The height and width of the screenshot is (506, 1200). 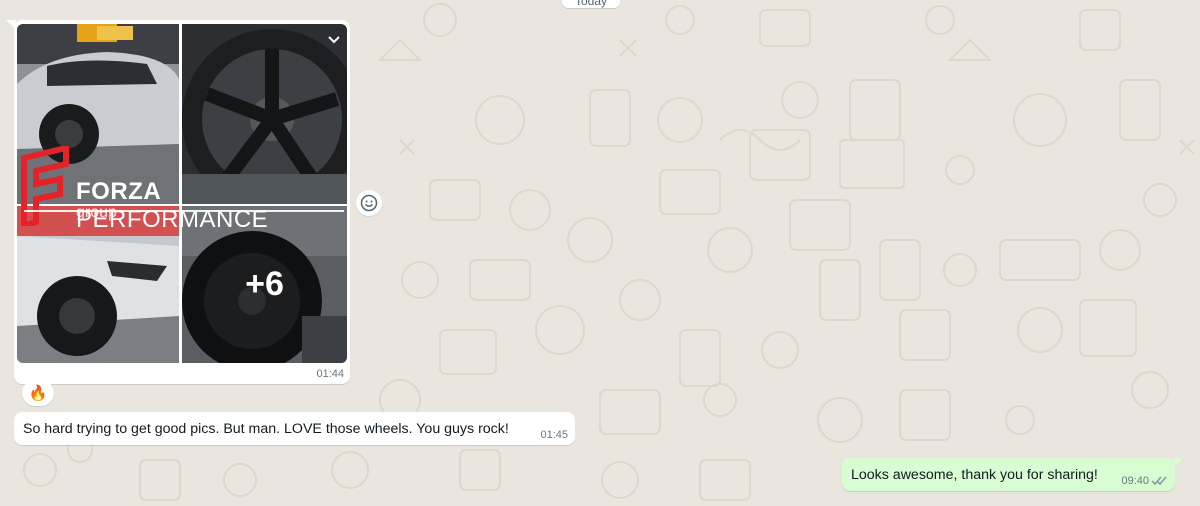 What do you see at coordinates (330, 374) in the screenshot?
I see `album-timestamp: 01:44` at bounding box center [330, 374].